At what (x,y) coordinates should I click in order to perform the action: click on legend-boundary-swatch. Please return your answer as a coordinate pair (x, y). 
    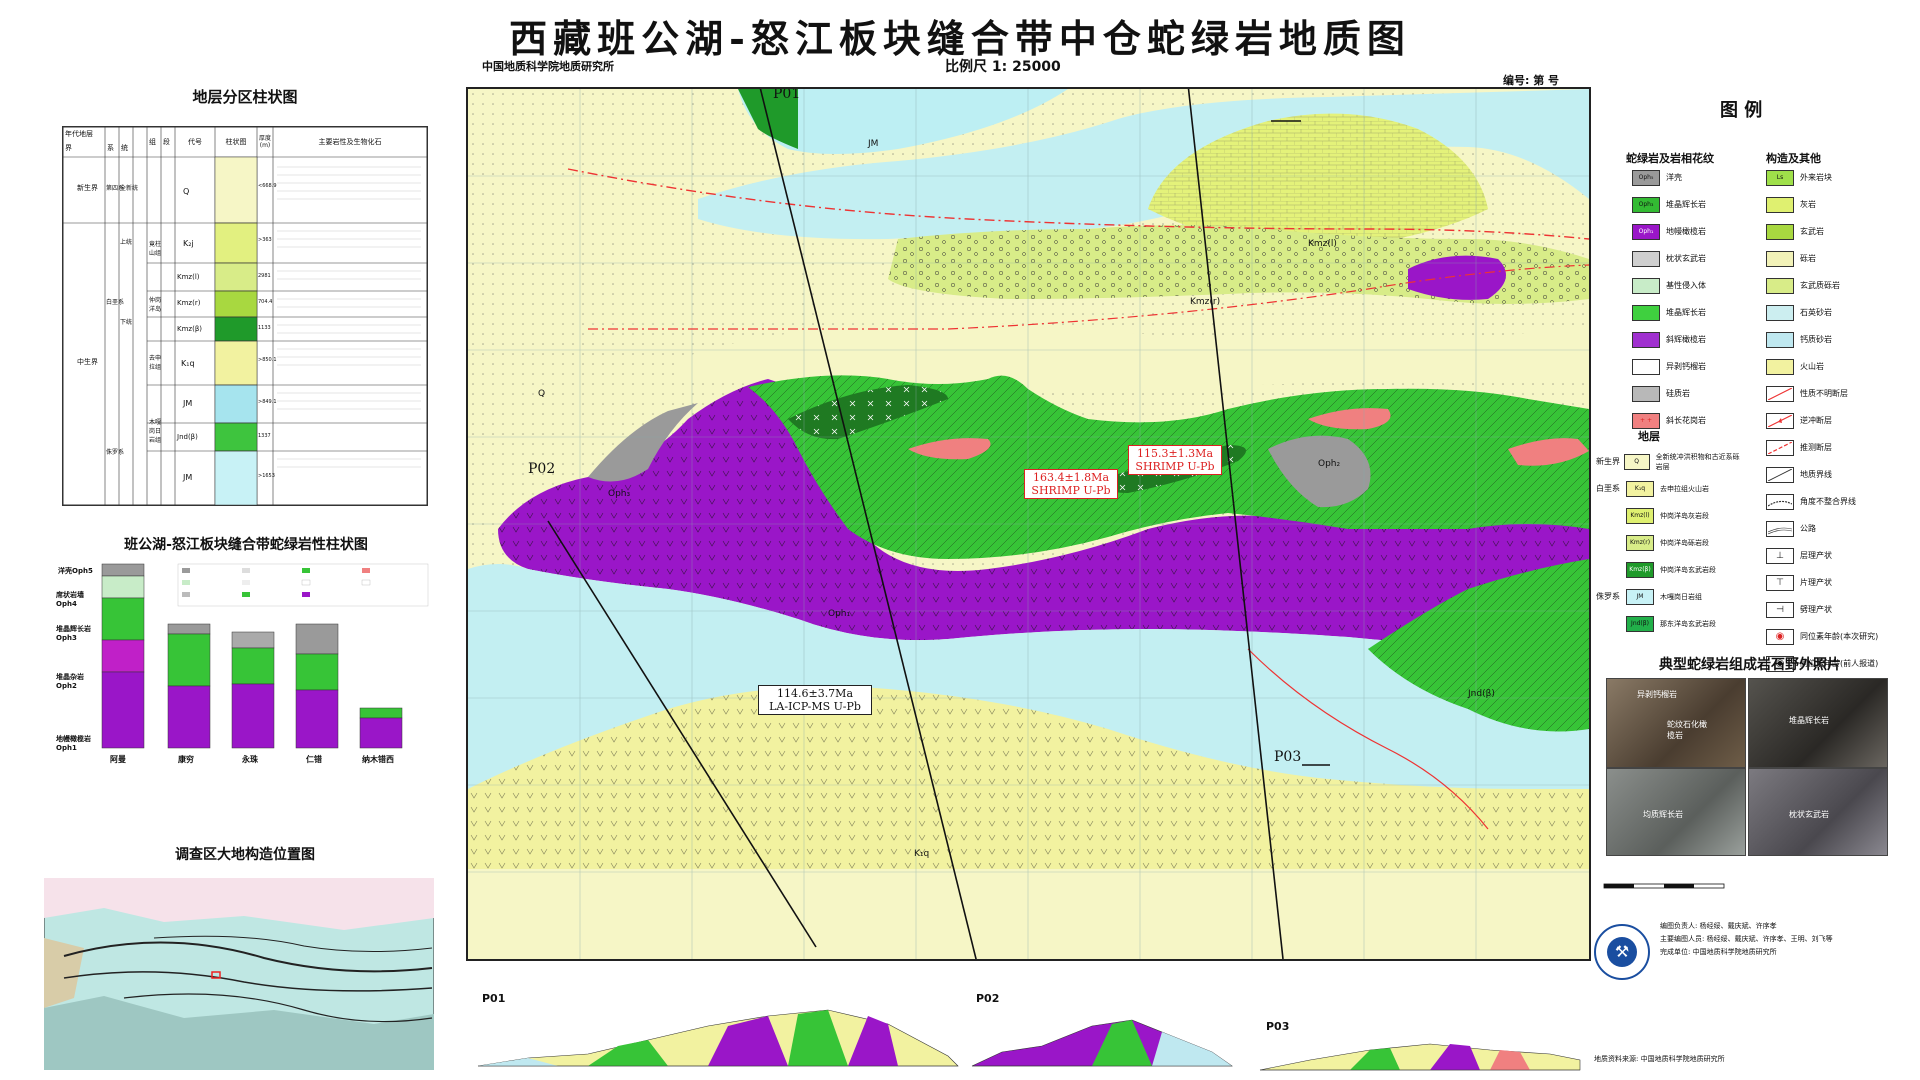
    Looking at the image, I should click on (1780, 474).